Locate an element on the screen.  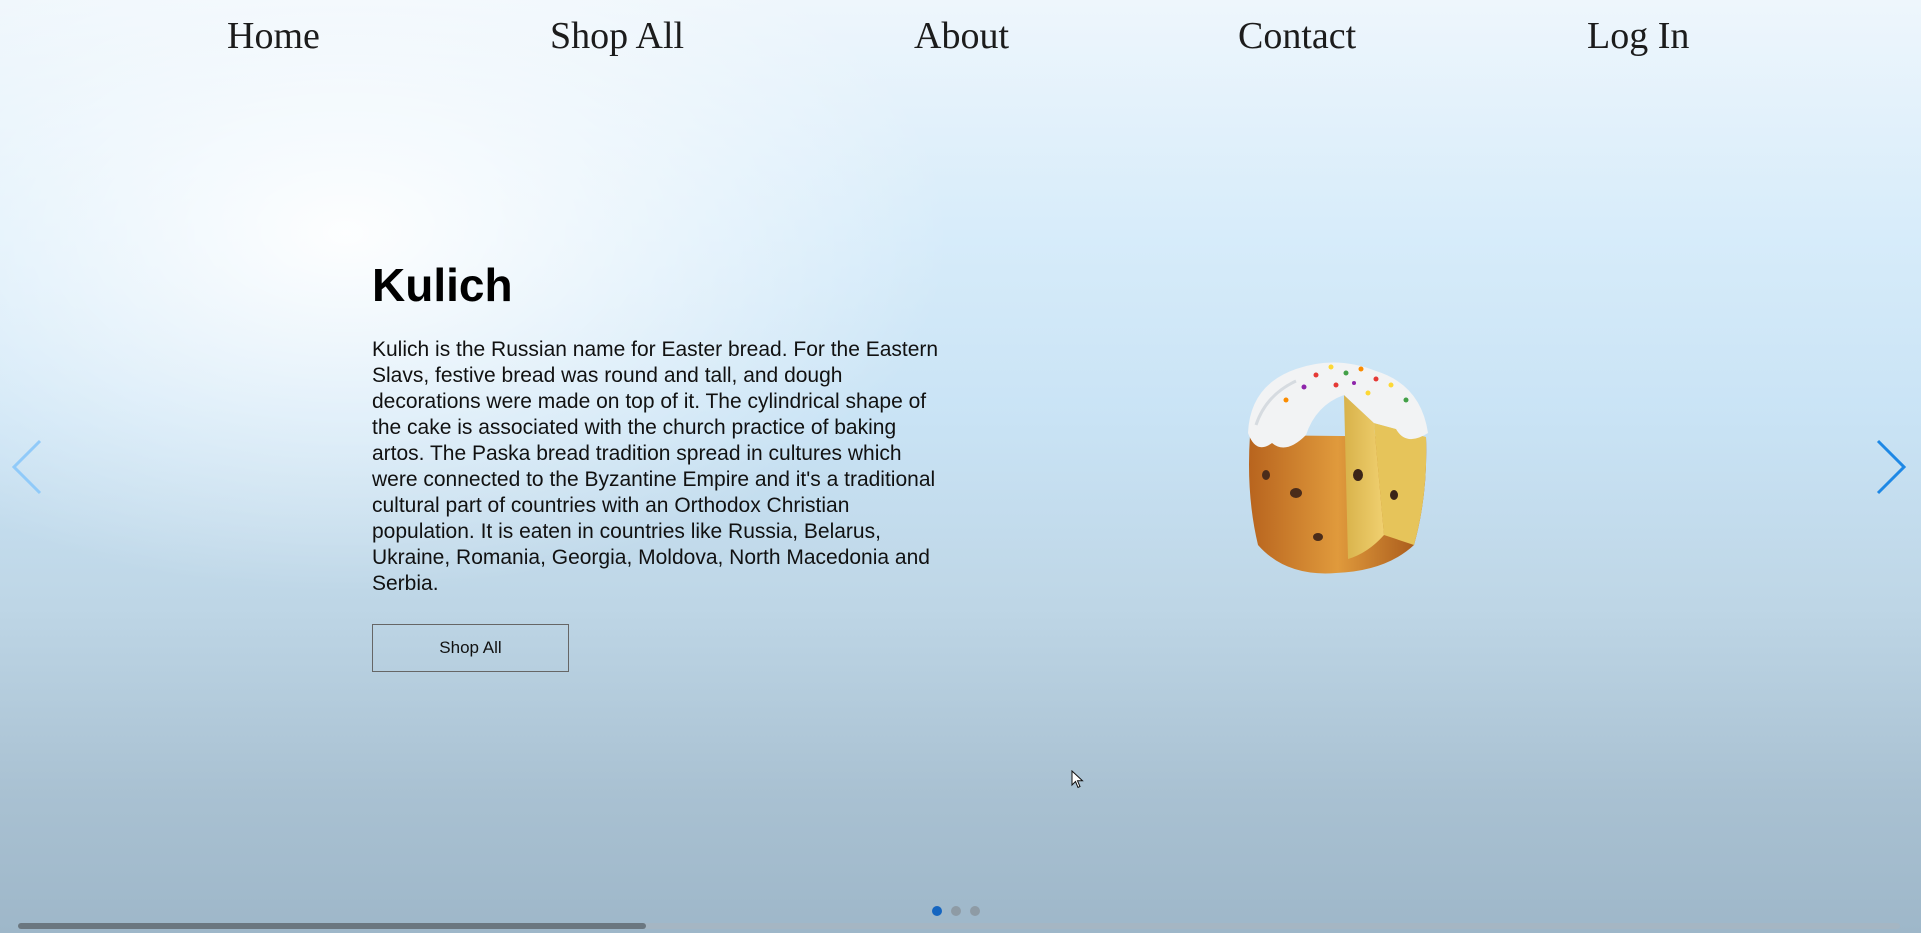
nav-login-link: Log In is located at coordinates (1638, 36).